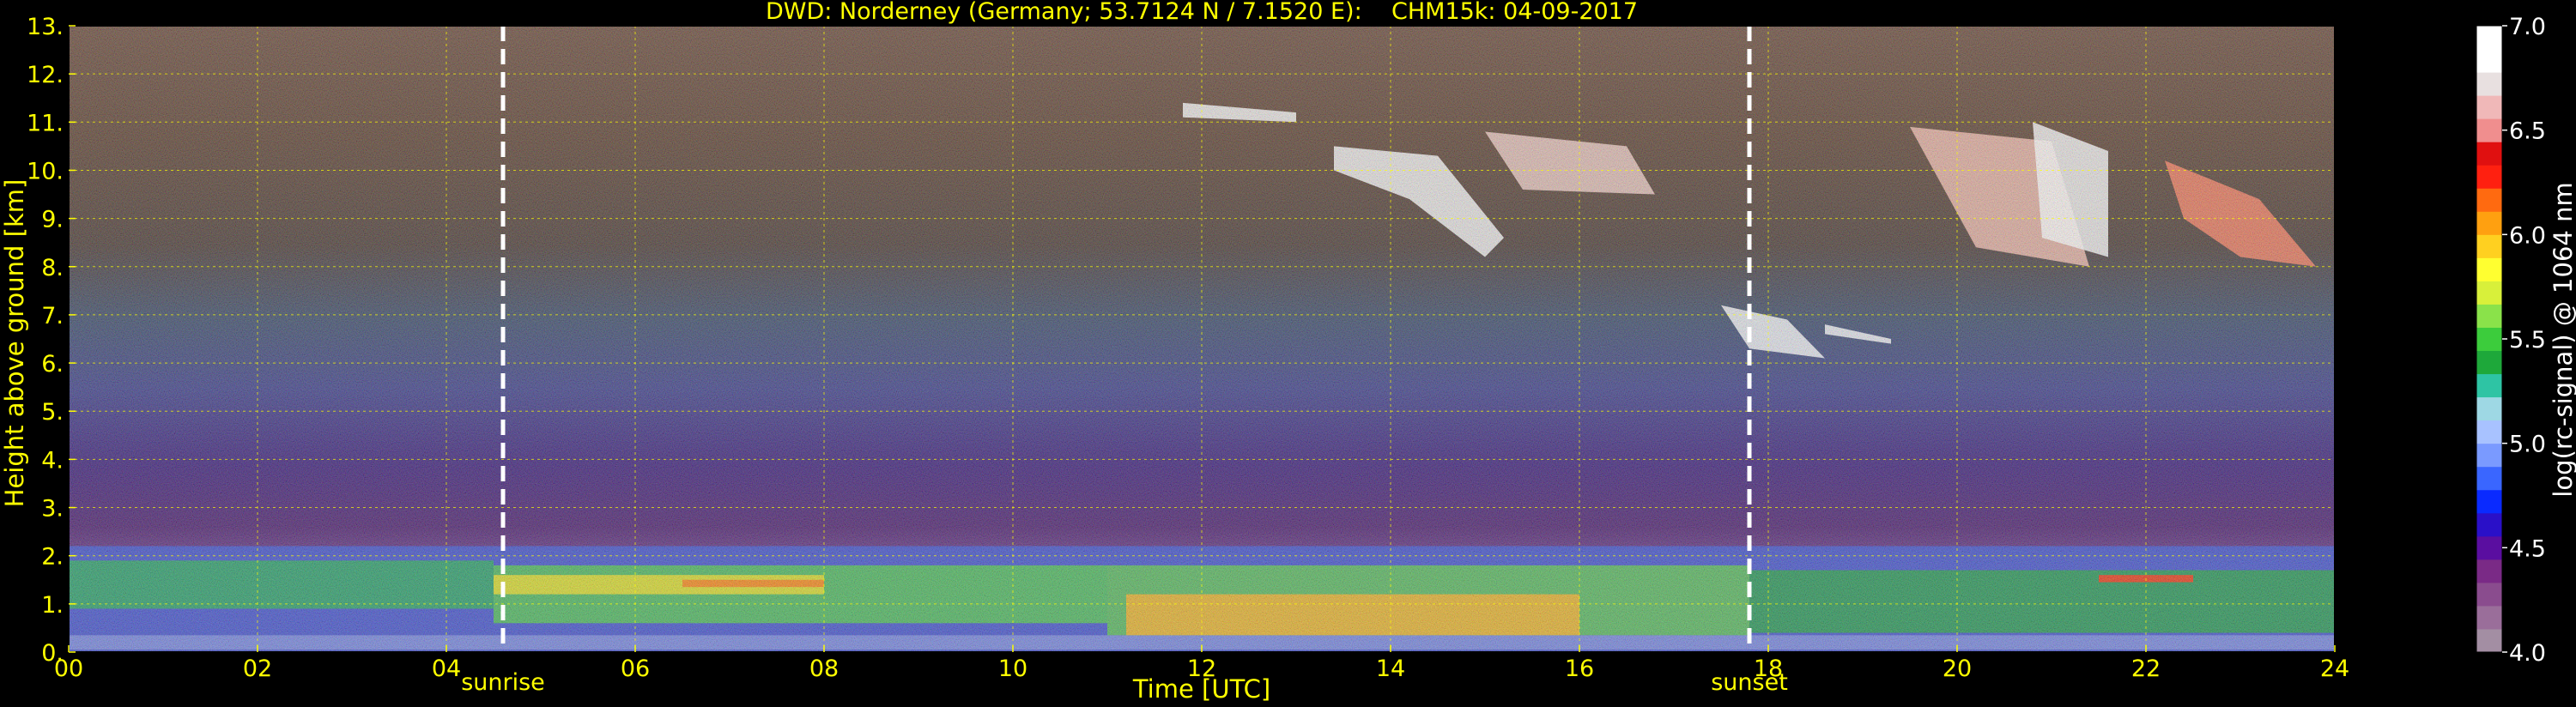  What do you see at coordinates (45, 27) in the screenshot?
I see `y-tick-label: 13.` at bounding box center [45, 27].